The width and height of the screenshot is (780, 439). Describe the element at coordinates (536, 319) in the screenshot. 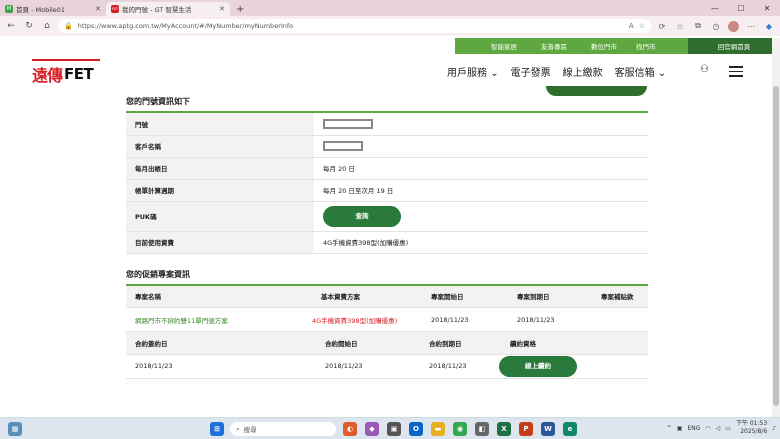

I see `end-date: 2018/11/23` at that location.